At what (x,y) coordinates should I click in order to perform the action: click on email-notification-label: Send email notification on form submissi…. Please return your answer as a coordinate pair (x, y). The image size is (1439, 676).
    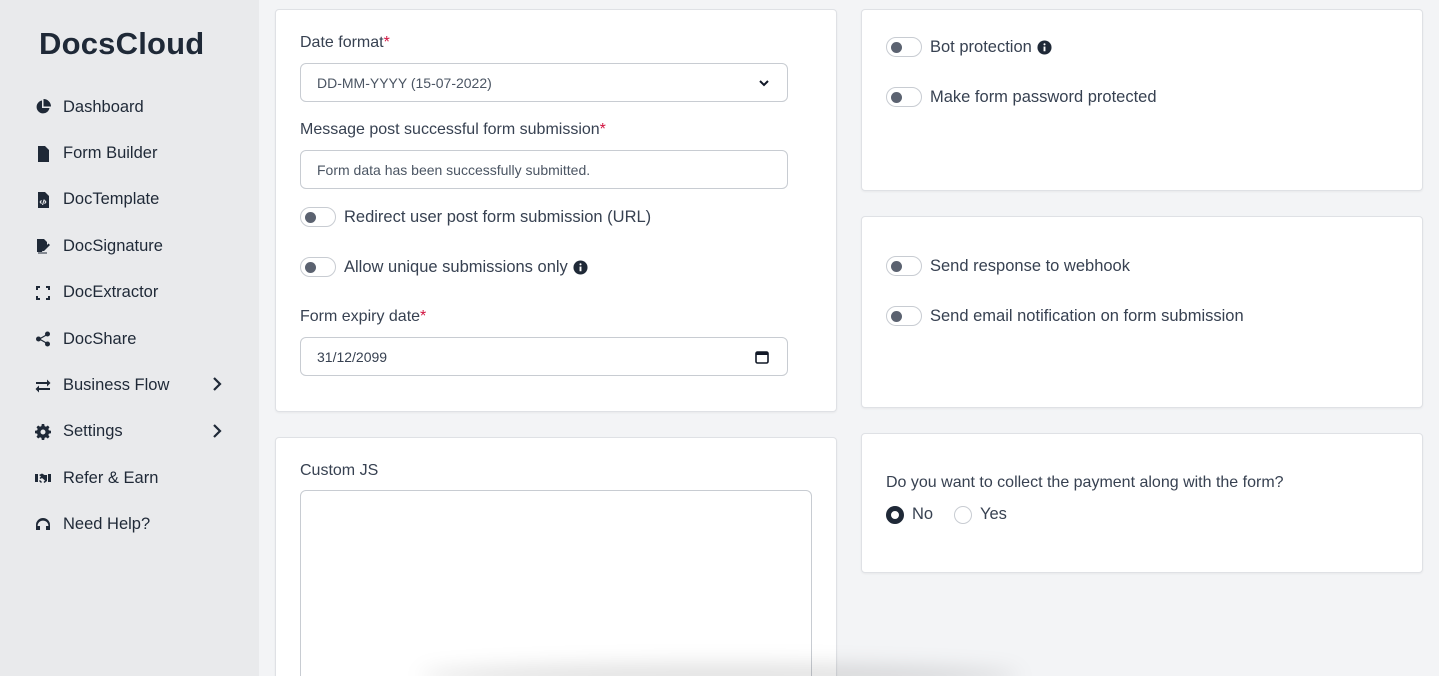
    Looking at the image, I should click on (1087, 315).